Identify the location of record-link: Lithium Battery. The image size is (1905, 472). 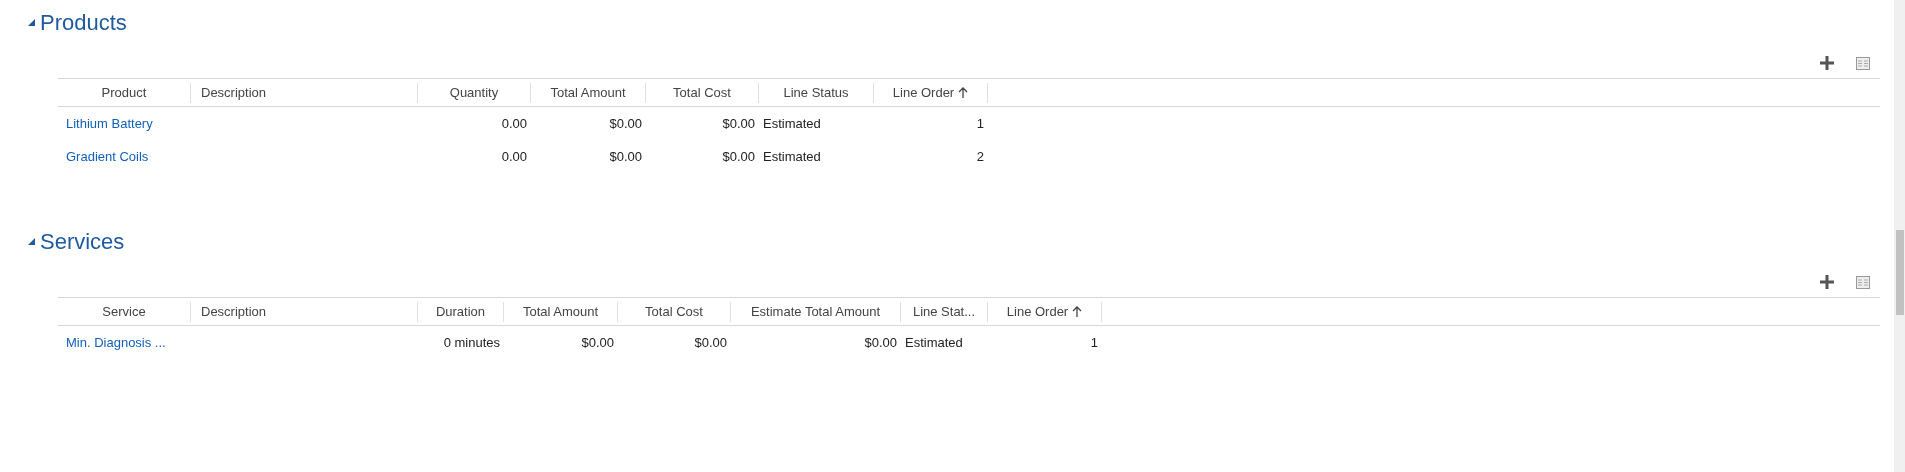
(109, 123).